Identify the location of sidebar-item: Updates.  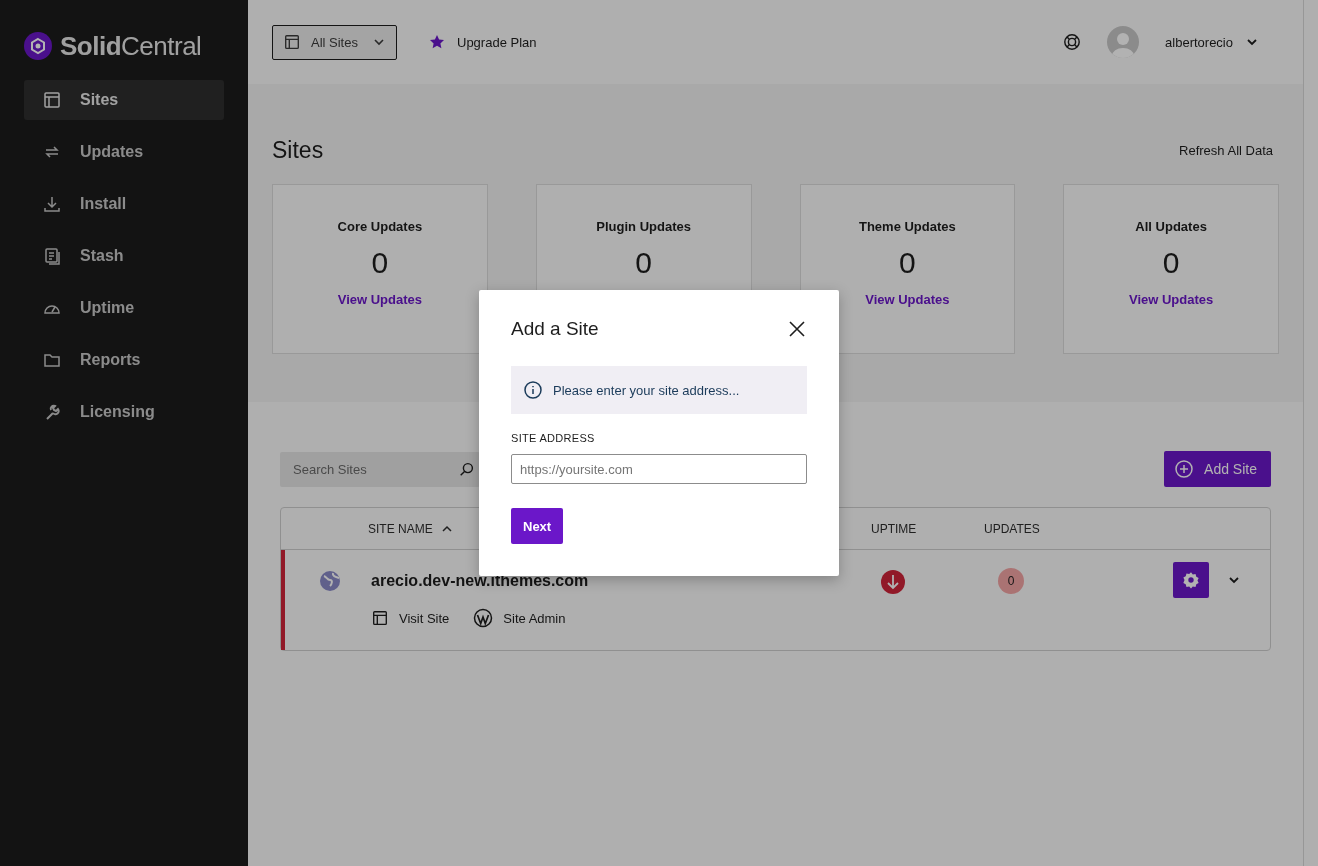
(124, 152).